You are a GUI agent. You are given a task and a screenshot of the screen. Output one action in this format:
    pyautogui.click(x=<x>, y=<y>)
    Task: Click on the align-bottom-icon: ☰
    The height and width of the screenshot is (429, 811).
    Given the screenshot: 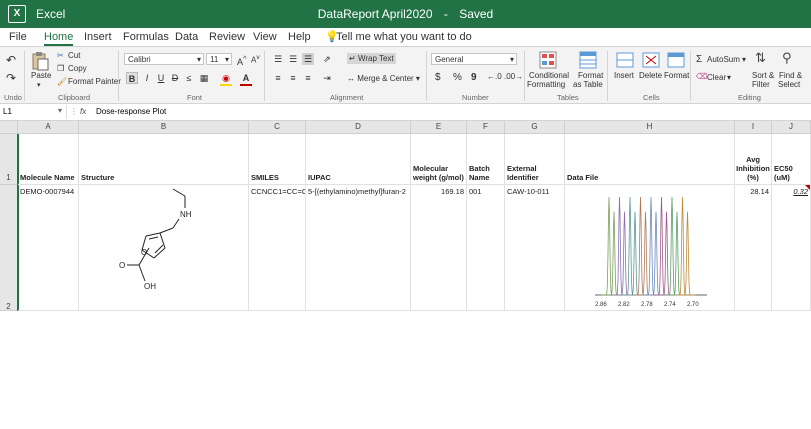 What is the action you would take?
    pyautogui.click(x=308, y=59)
    